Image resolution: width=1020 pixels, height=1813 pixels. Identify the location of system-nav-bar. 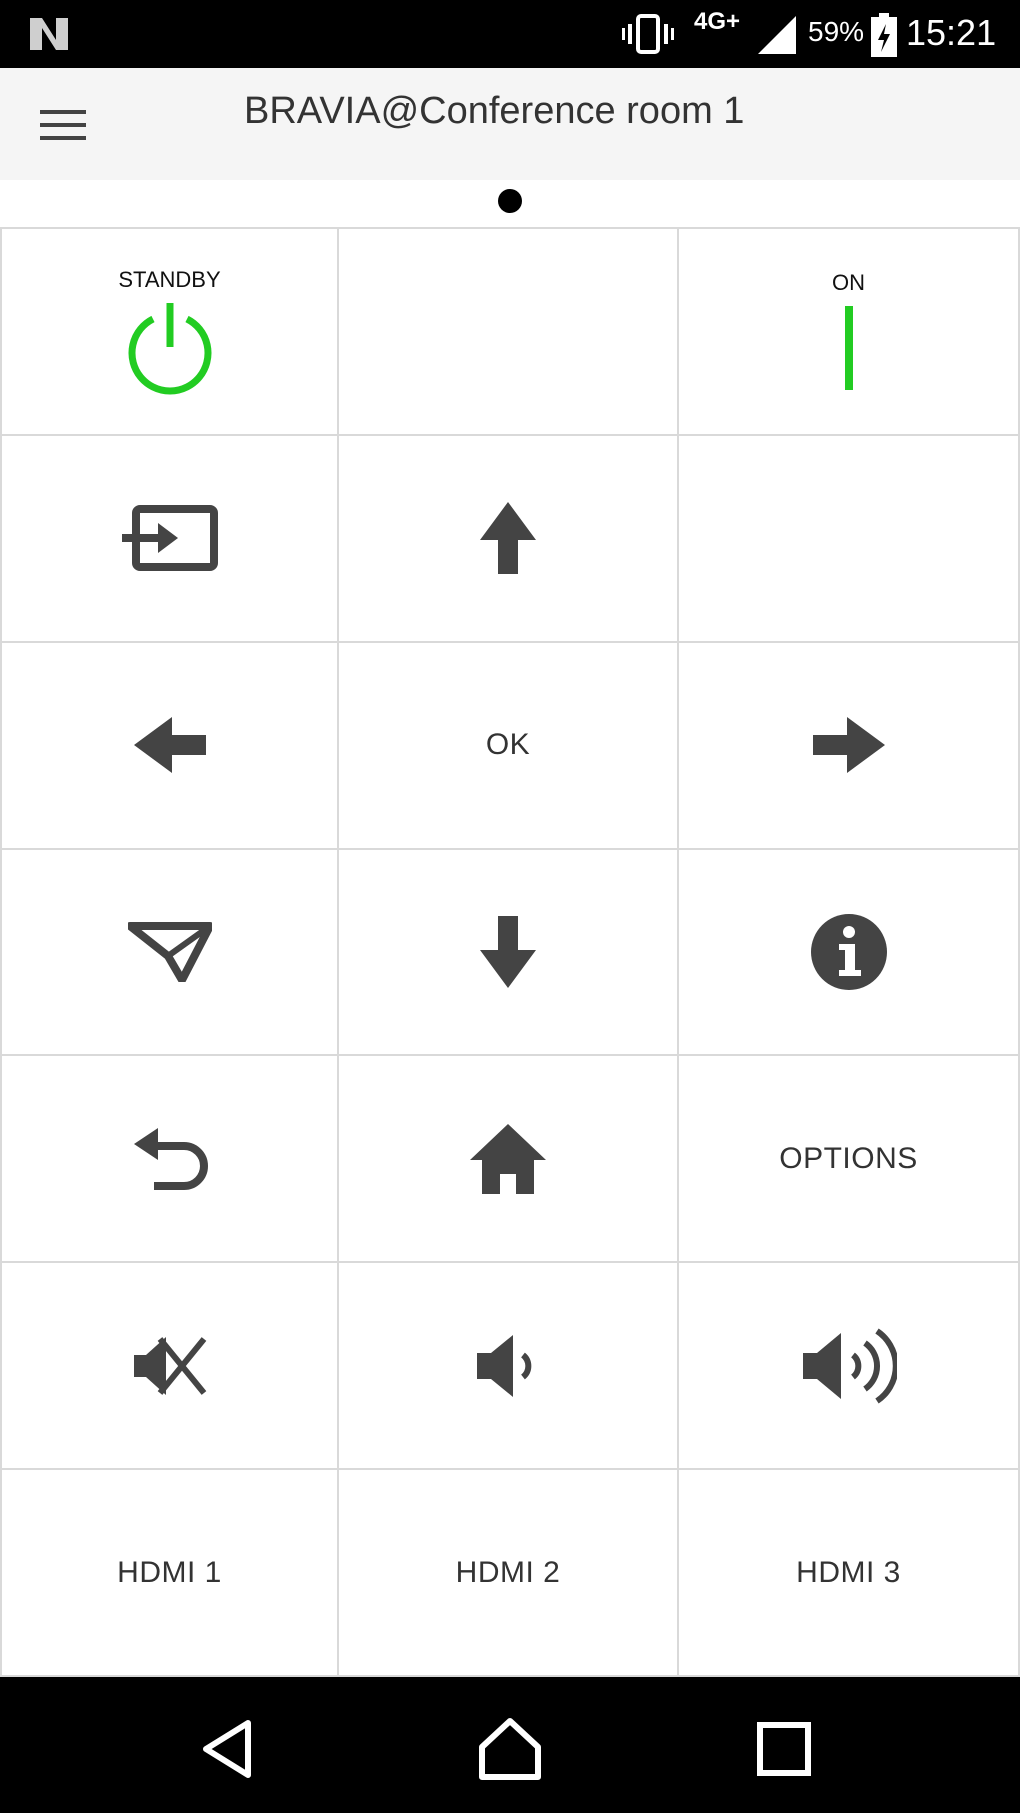
(510, 1745).